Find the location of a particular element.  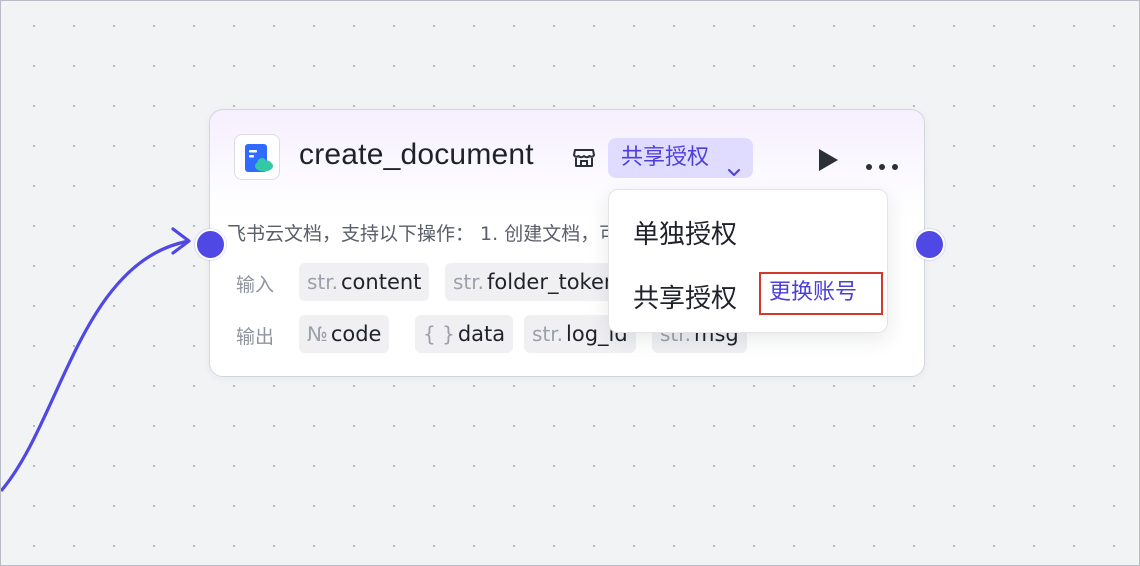

feishu-doc-icon is located at coordinates (257, 157).